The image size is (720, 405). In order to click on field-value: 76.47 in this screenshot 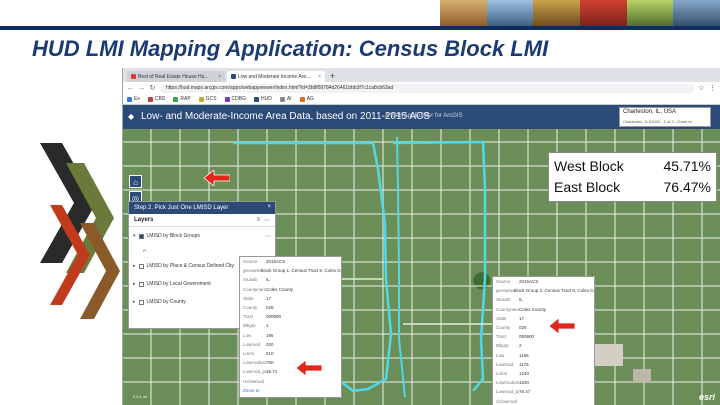, I will do `click(525, 392)`.